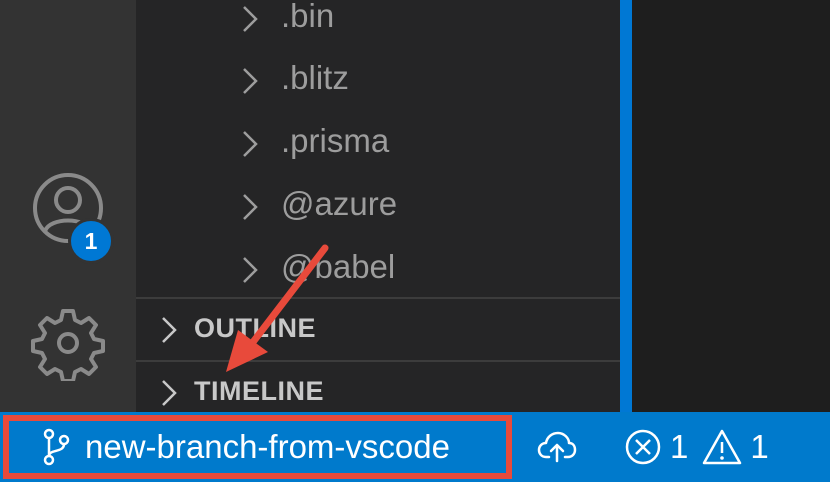 The height and width of the screenshot is (482, 830). What do you see at coordinates (722, 447) in the screenshot?
I see `warning-icon` at bounding box center [722, 447].